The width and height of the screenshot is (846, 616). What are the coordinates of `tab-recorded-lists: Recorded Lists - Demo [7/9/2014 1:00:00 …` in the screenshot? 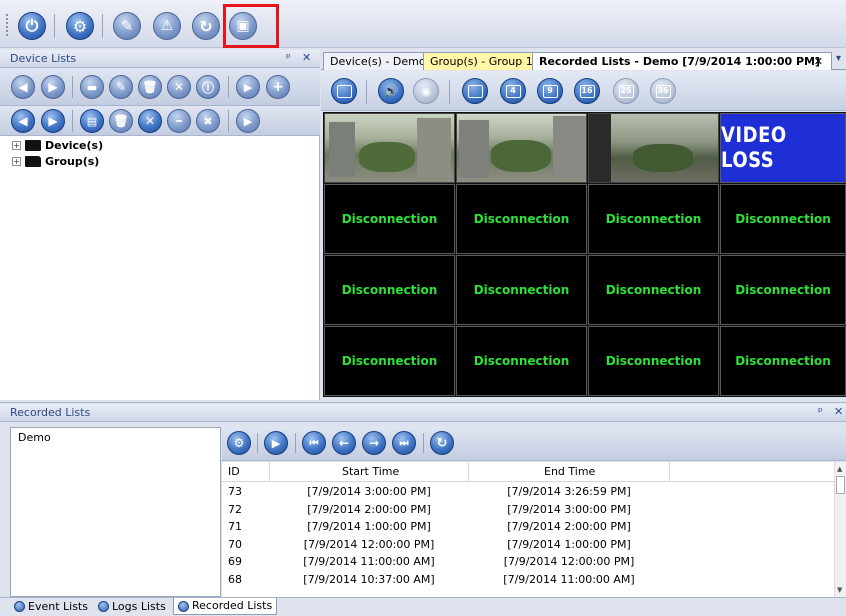 It's located at (682, 61).